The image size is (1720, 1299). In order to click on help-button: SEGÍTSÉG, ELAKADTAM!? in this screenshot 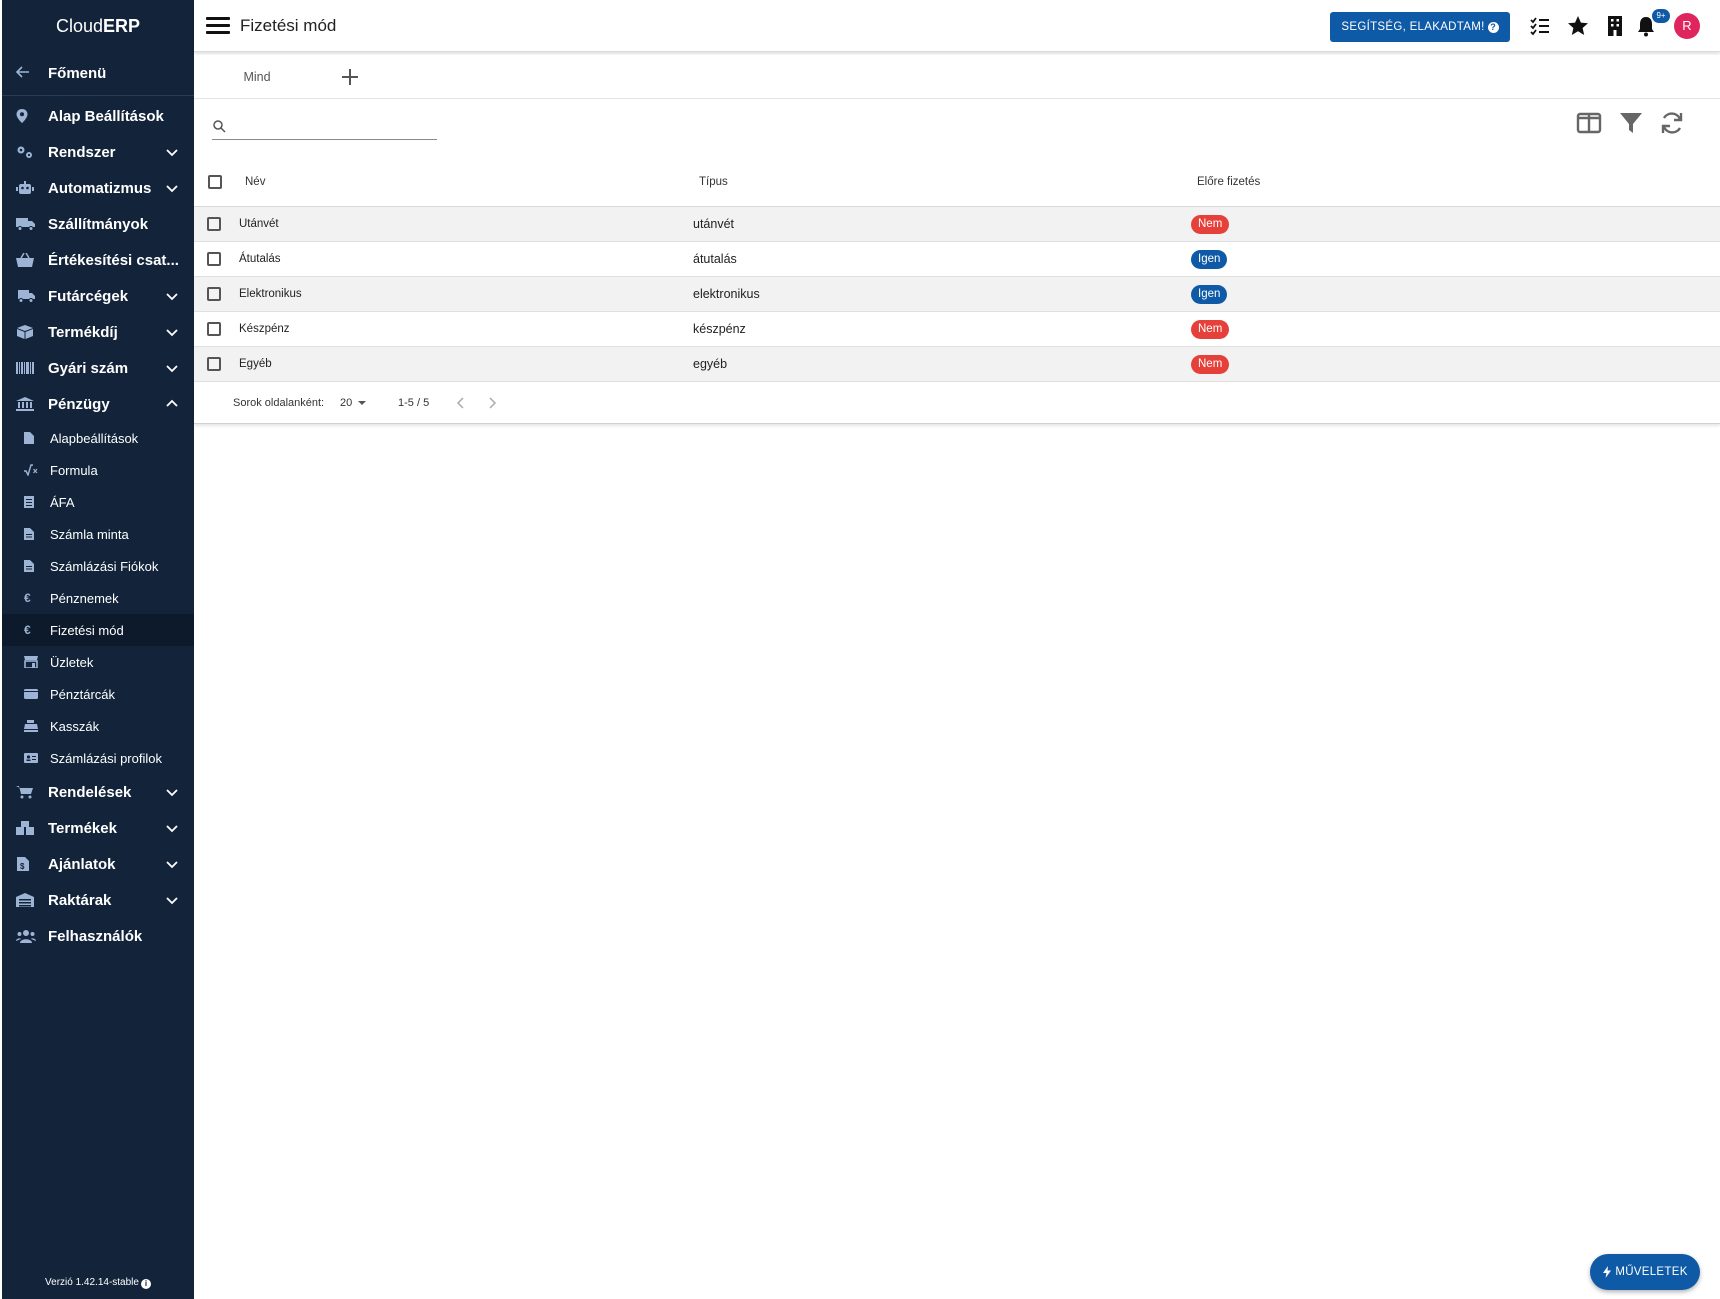, I will do `click(1420, 27)`.